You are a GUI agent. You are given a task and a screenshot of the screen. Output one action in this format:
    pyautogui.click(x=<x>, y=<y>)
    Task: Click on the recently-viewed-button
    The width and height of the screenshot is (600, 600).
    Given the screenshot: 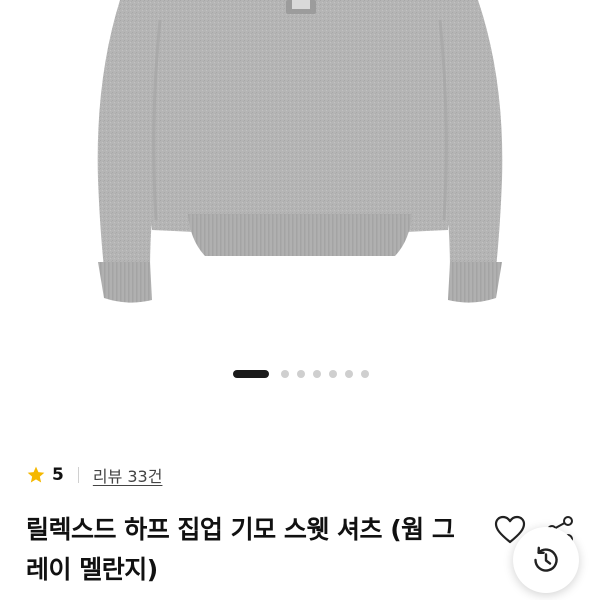 What is the action you would take?
    pyautogui.click(x=546, y=560)
    